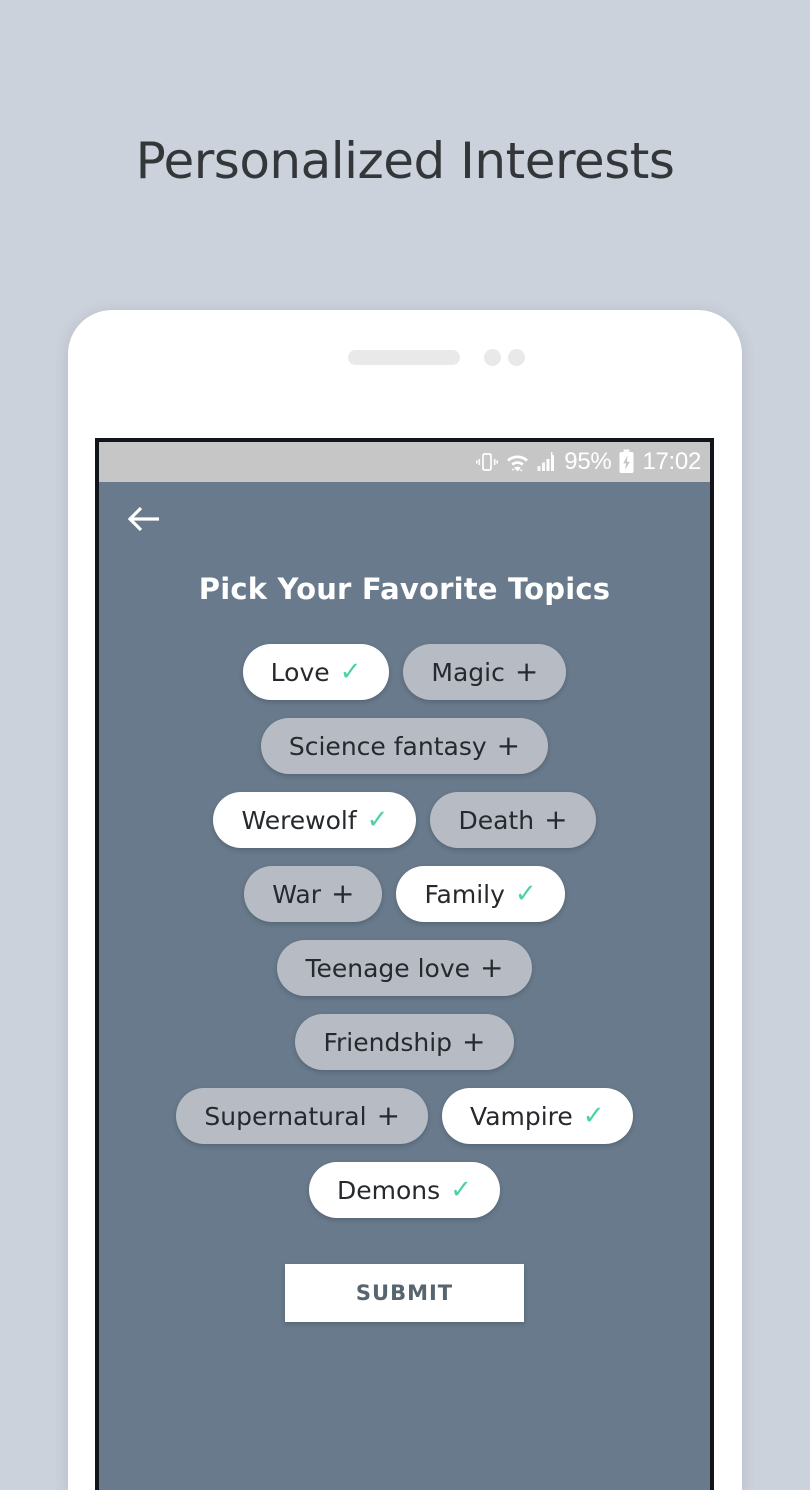 Image resolution: width=810 pixels, height=1490 pixels. I want to click on topic-chip-row: War + Family ✓, so click(404, 894).